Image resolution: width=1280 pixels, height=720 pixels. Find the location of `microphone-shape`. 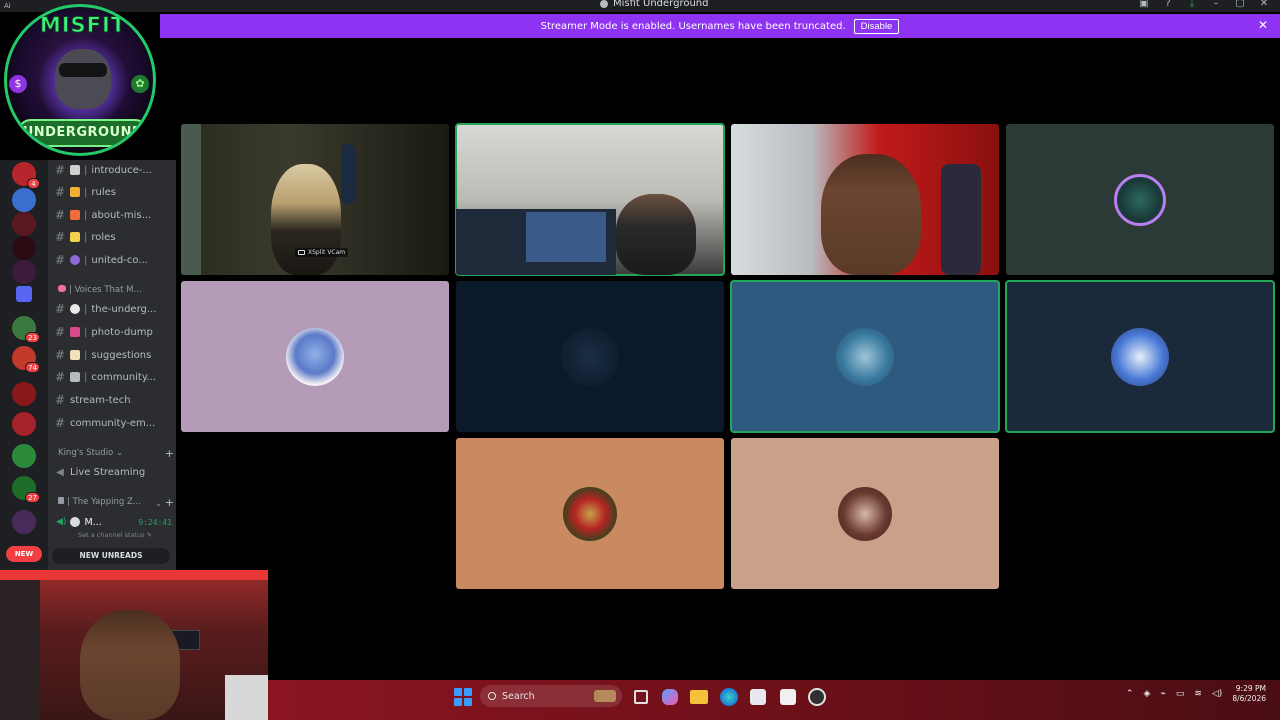

microphone-shape is located at coordinates (348, 174).